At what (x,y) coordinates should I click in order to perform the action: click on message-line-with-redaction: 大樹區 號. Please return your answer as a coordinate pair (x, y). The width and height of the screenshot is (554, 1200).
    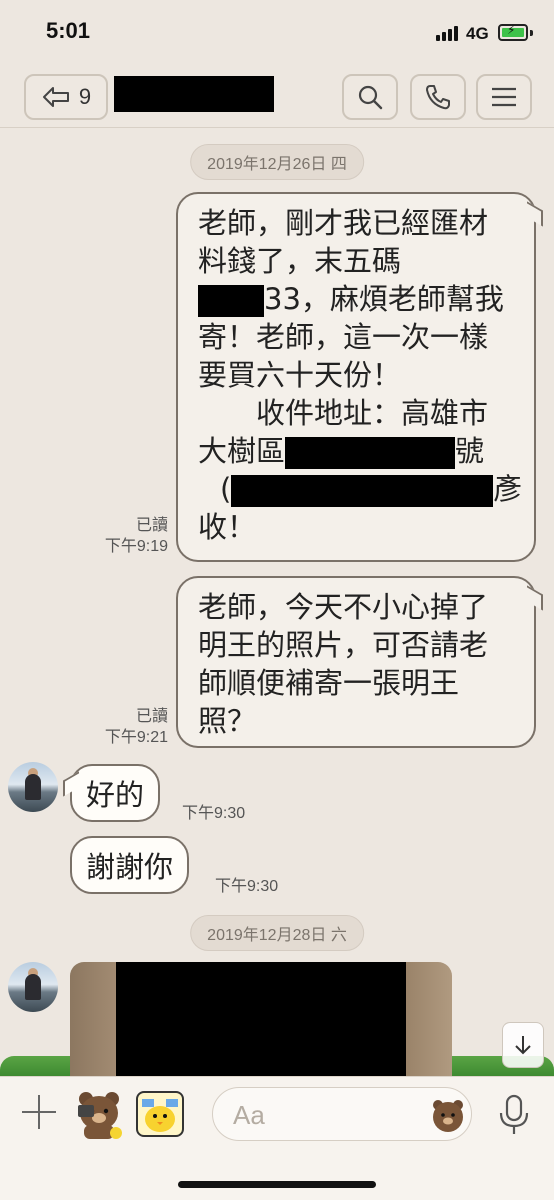
    Looking at the image, I should click on (359, 451).